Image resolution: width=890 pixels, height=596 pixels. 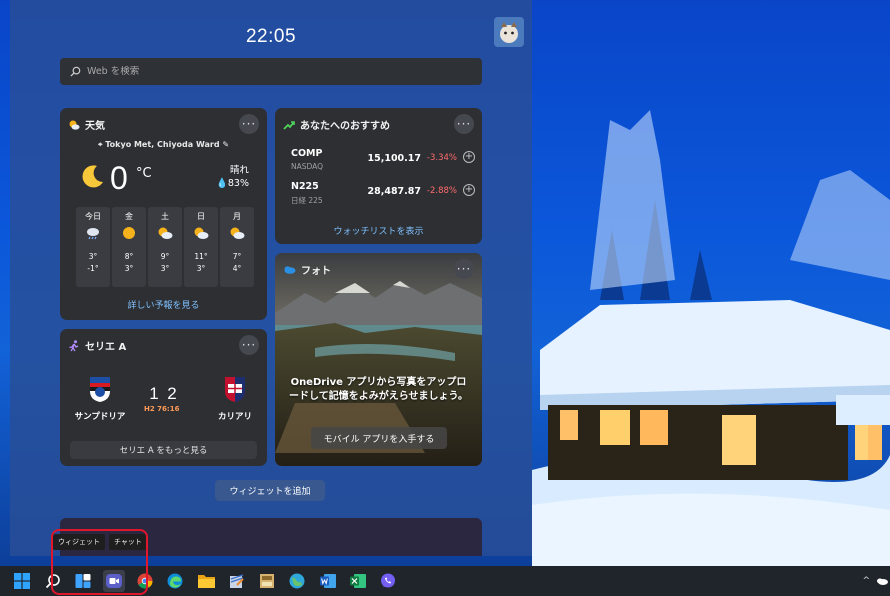 What do you see at coordinates (163, 394) in the screenshot?
I see `match-score: 12` at bounding box center [163, 394].